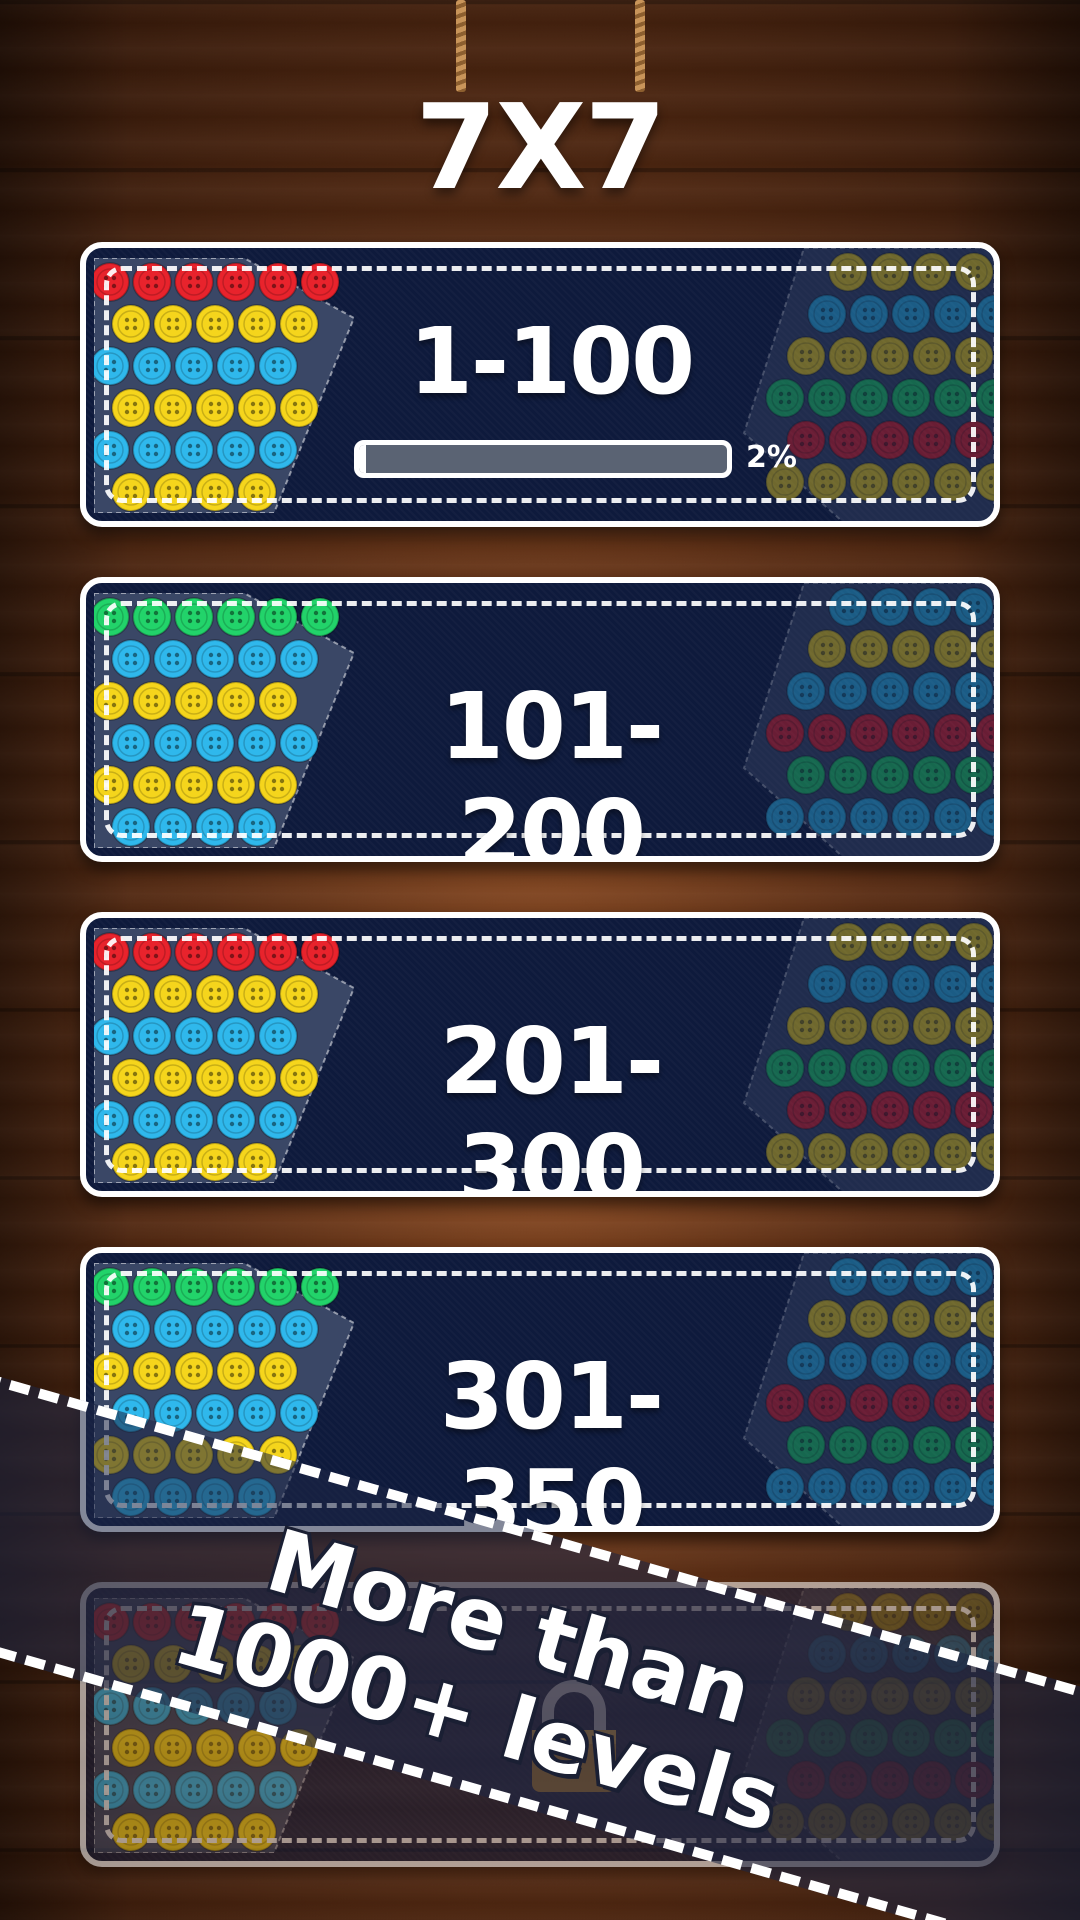  What do you see at coordinates (551, 767) in the screenshot?
I see `level-range-label: 101-200` at bounding box center [551, 767].